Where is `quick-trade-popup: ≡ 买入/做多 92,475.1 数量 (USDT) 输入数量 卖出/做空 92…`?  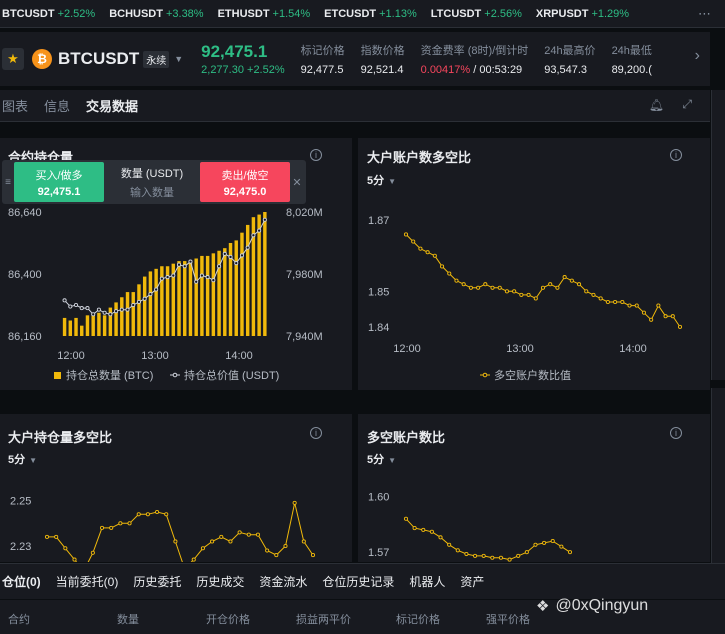 quick-trade-popup: ≡ 买入/做多 92,475.1 数量 (USDT) 输入数量 卖出/做空 92… is located at coordinates (154, 182).